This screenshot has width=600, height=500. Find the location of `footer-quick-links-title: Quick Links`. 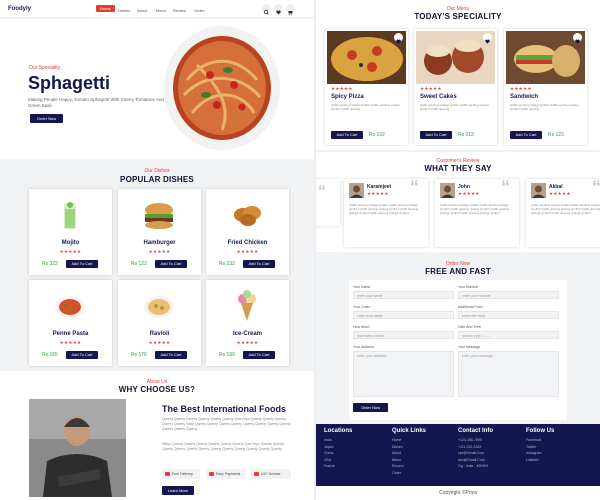

footer-quick-links-title: Quick Links is located at coordinates (409, 431).